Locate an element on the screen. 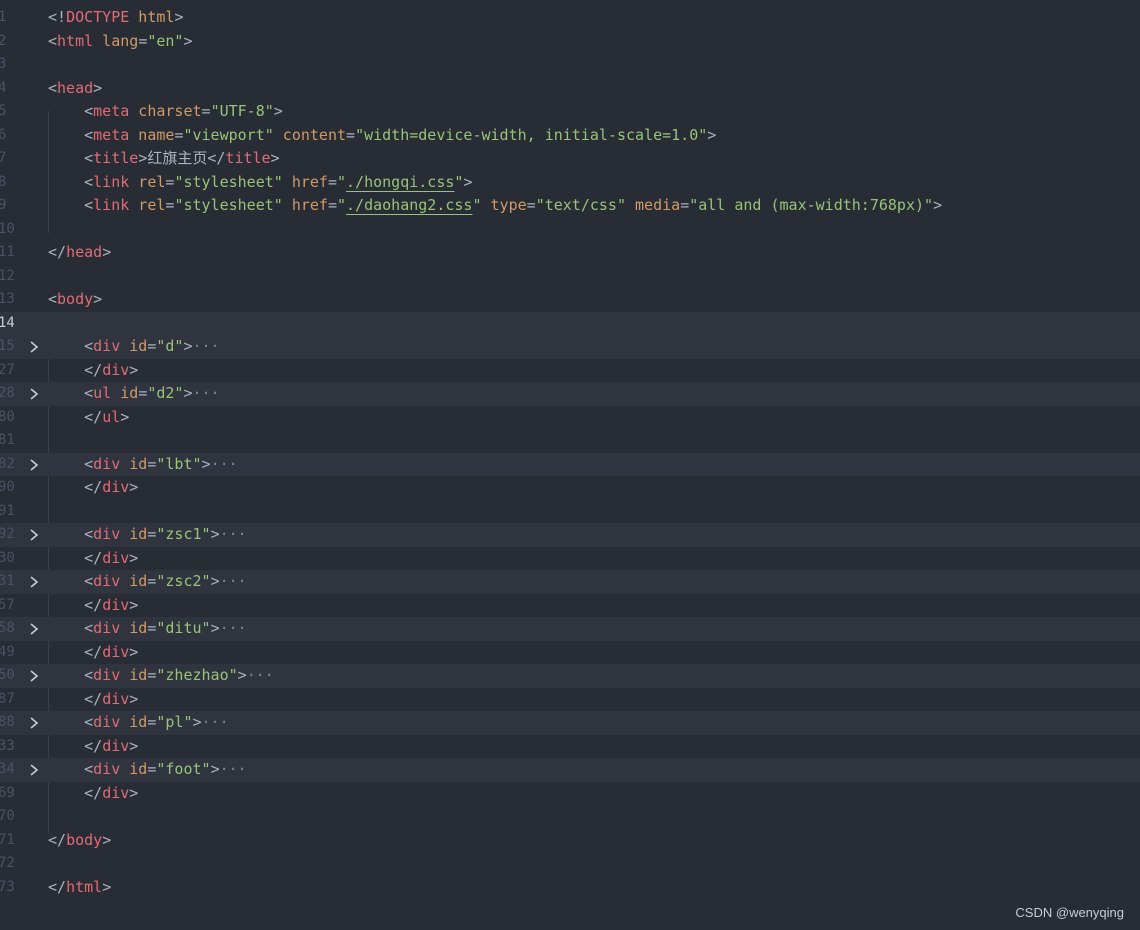  code-line: 88 <div id="pl">··· is located at coordinates (570, 723).